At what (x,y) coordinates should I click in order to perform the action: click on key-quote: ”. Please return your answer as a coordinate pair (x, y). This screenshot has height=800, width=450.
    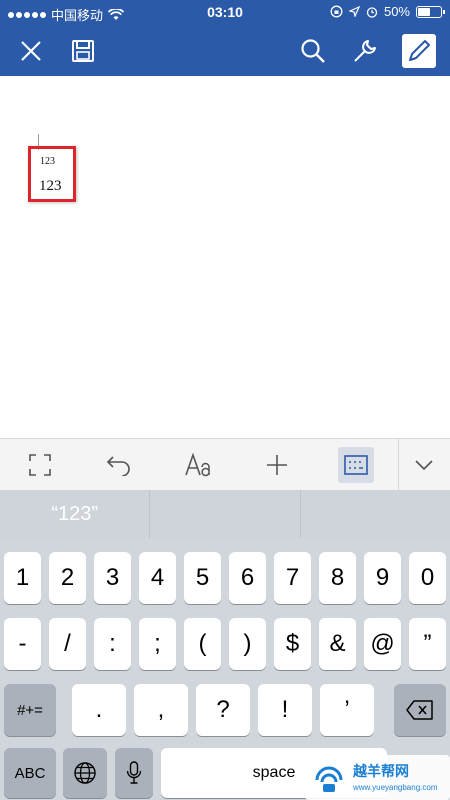
    Looking at the image, I should click on (427, 644).